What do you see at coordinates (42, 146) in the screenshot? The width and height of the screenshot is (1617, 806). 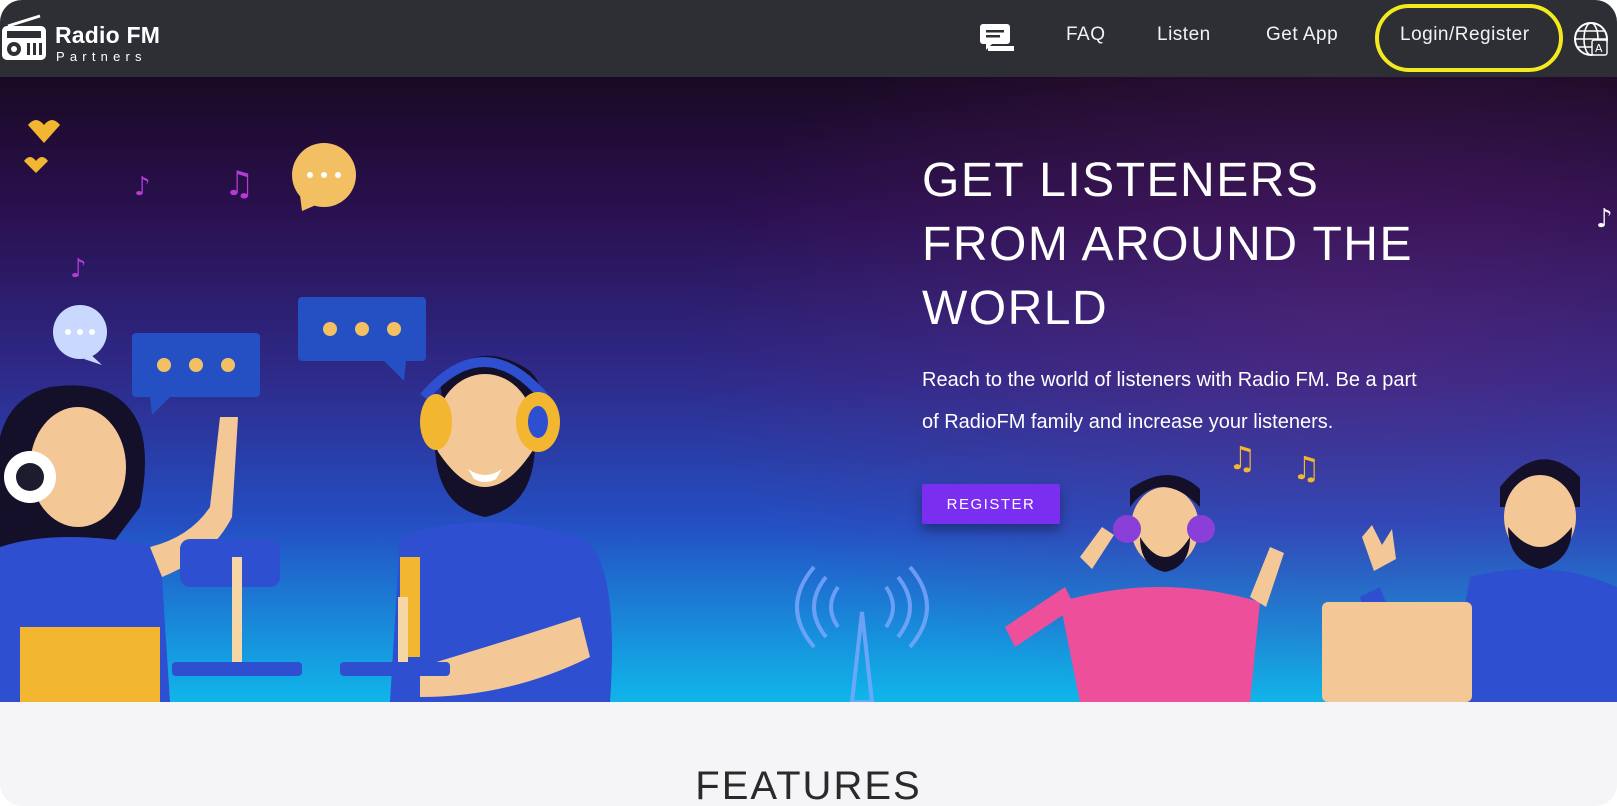 I see `heart-doodle-icon` at bounding box center [42, 146].